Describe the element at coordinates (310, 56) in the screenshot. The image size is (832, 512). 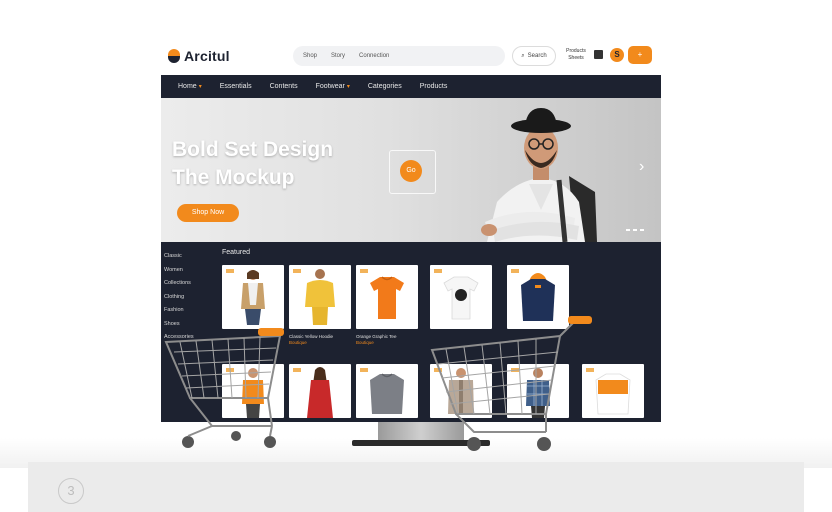
I see `header-link-shop: Shop` at that location.